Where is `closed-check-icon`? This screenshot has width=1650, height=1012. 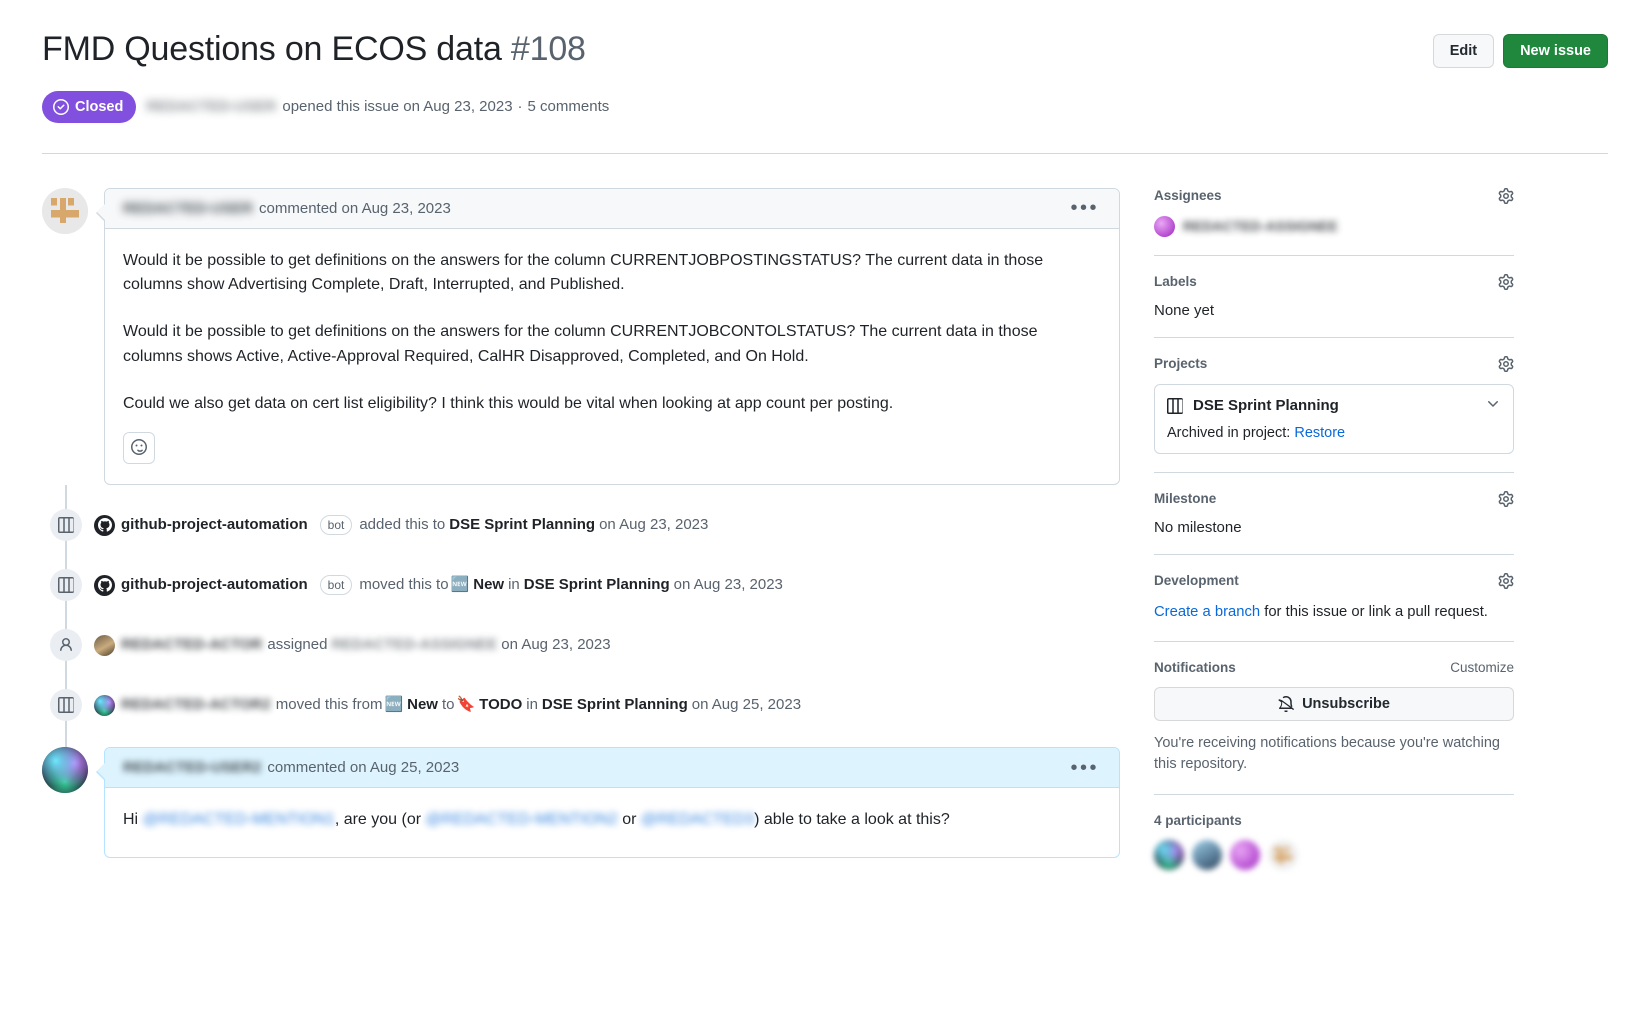 closed-check-icon is located at coordinates (61, 106).